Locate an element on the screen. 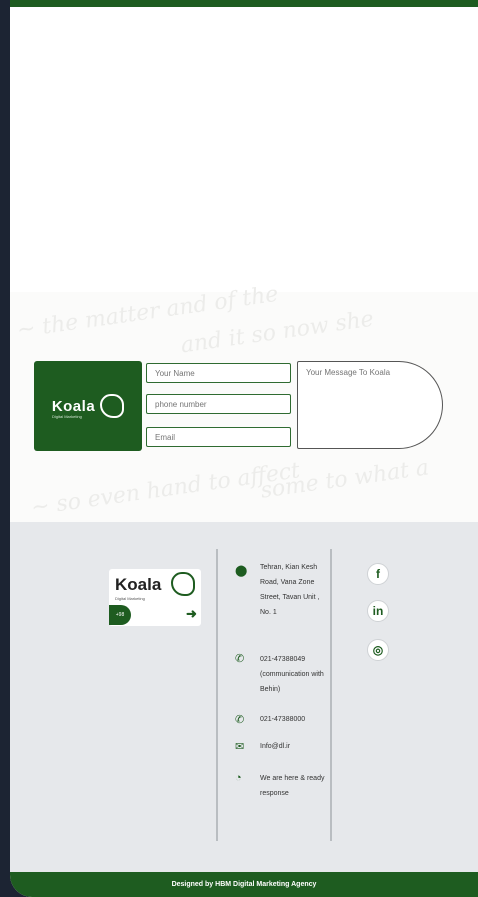 Image resolution: width=478 pixels, height=897 pixels. handwriting-decoration: and it so now she is located at coordinates (277, 332).